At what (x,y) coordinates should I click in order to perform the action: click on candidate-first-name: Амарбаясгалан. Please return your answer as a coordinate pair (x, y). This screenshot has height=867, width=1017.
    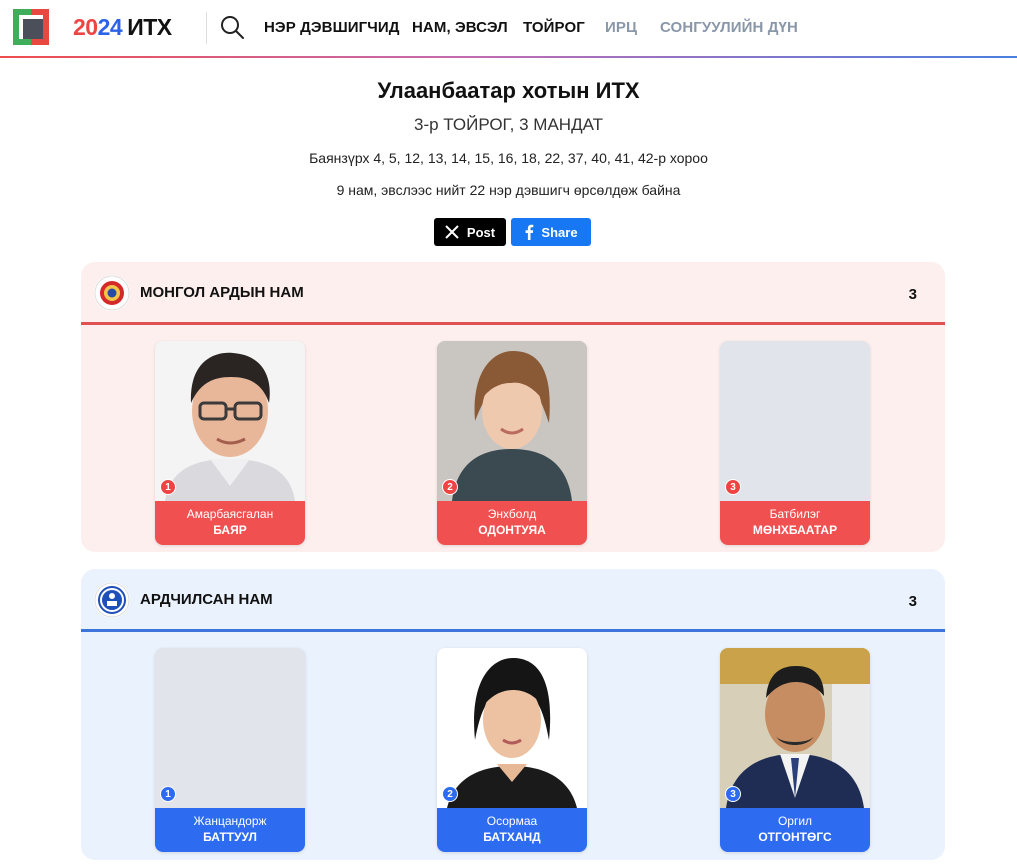
    Looking at the image, I should click on (230, 514).